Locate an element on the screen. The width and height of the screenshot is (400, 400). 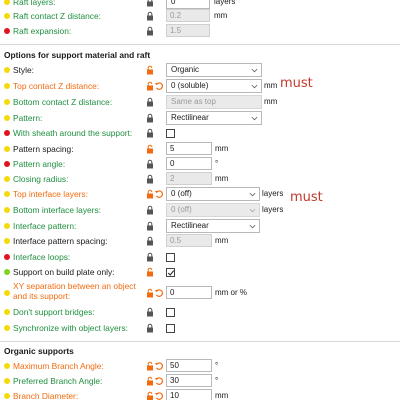
pattern-row: Pattern: Rectilinear is located at coordinates (200, 118).